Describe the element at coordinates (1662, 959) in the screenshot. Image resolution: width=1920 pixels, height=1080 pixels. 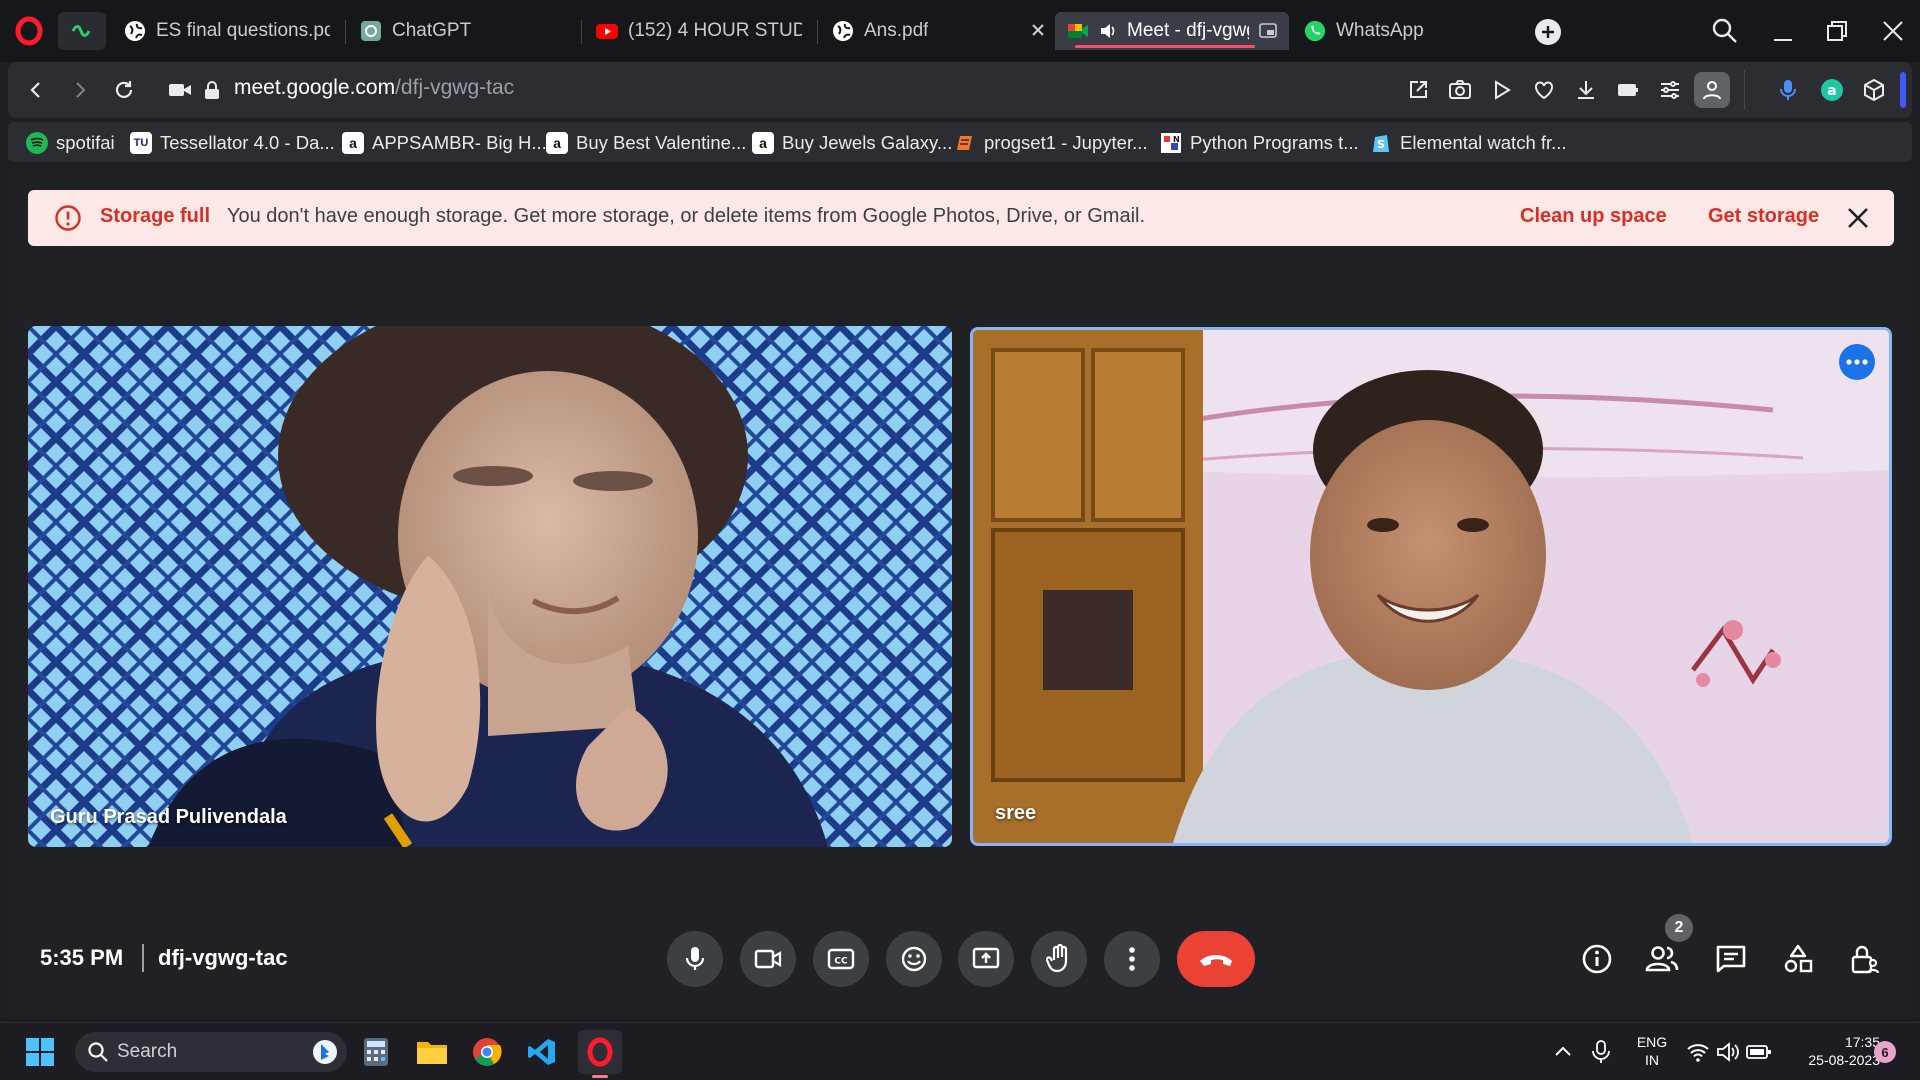
I see `people-button` at that location.